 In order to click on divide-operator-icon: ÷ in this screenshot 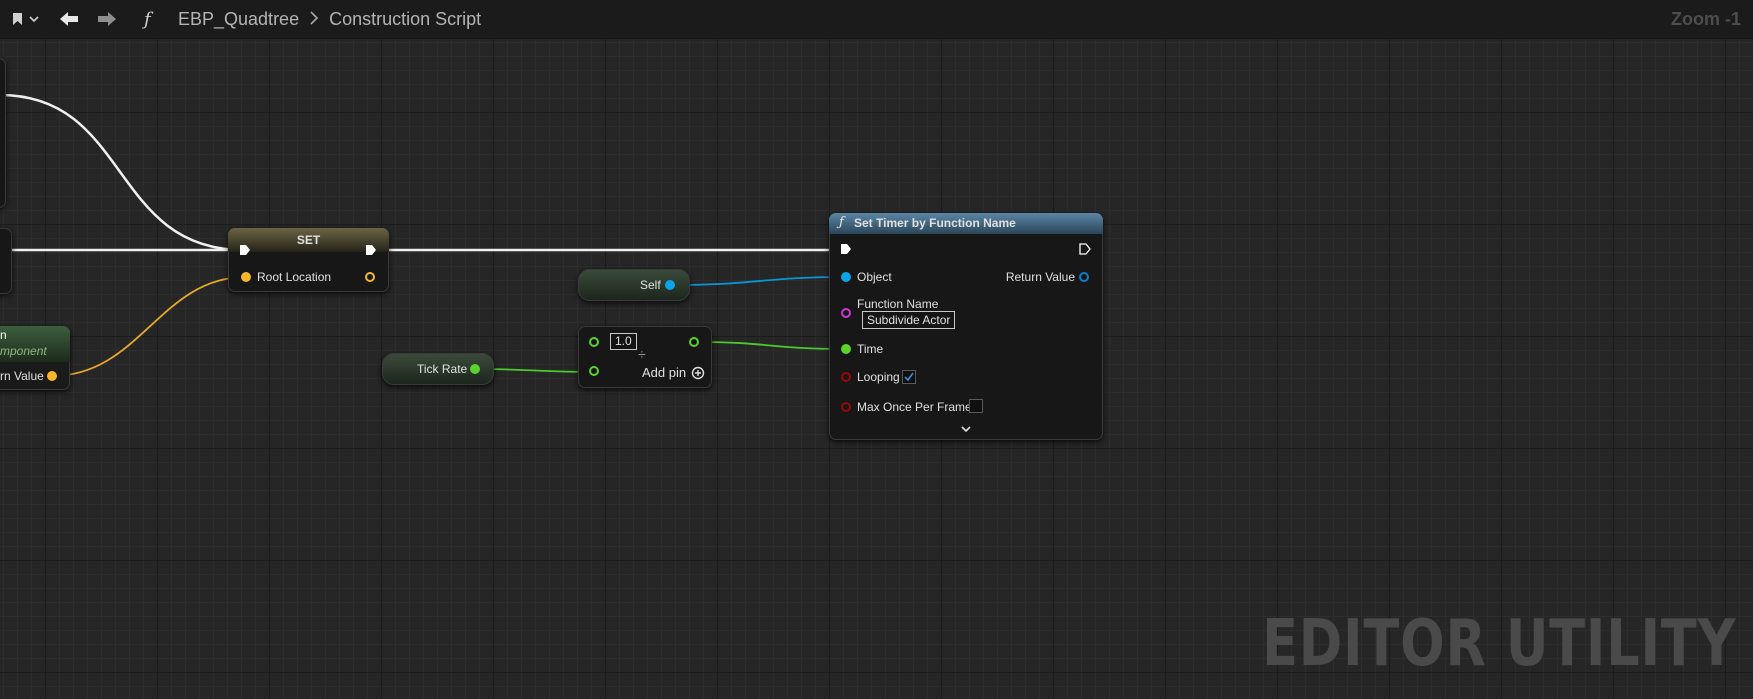, I will do `click(642, 354)`.